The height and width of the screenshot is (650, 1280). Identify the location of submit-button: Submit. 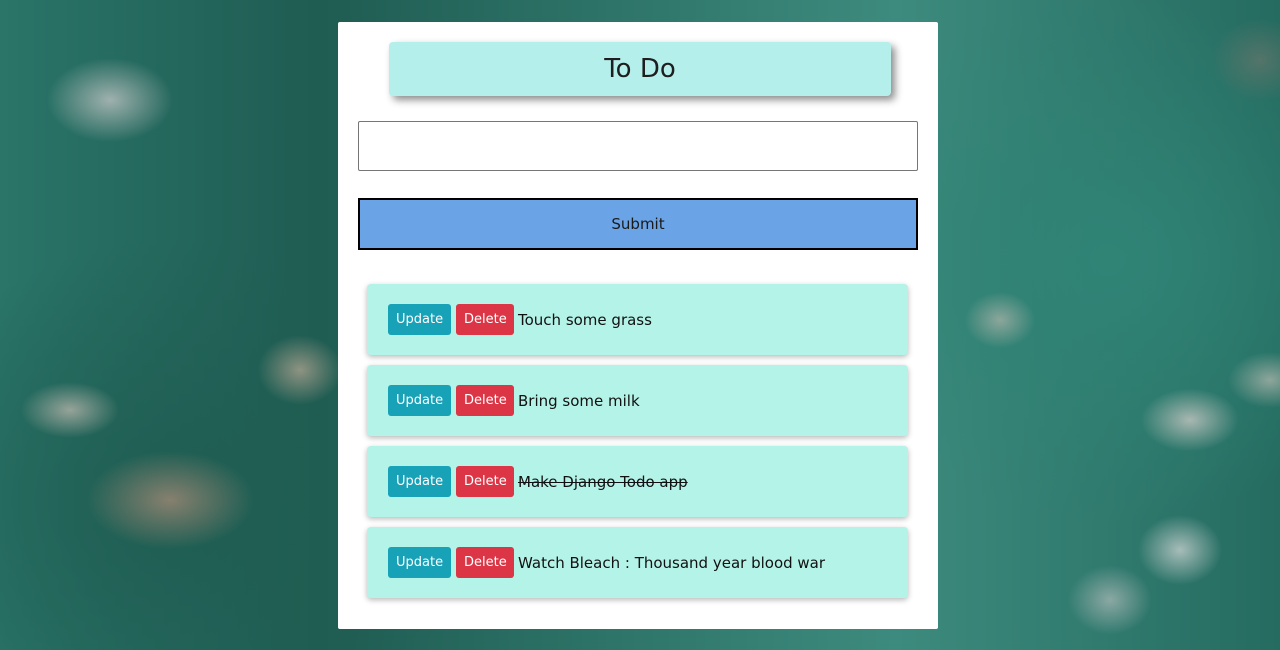
(638, 224).